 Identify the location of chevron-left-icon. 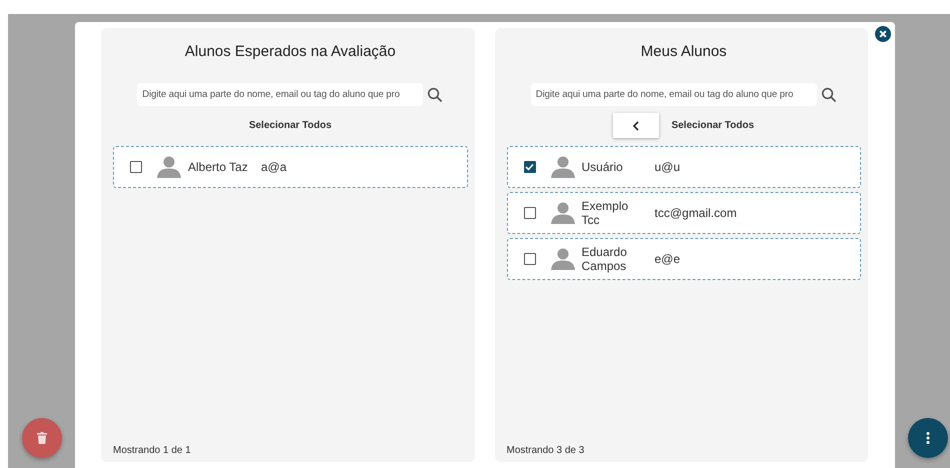
(636, 125).